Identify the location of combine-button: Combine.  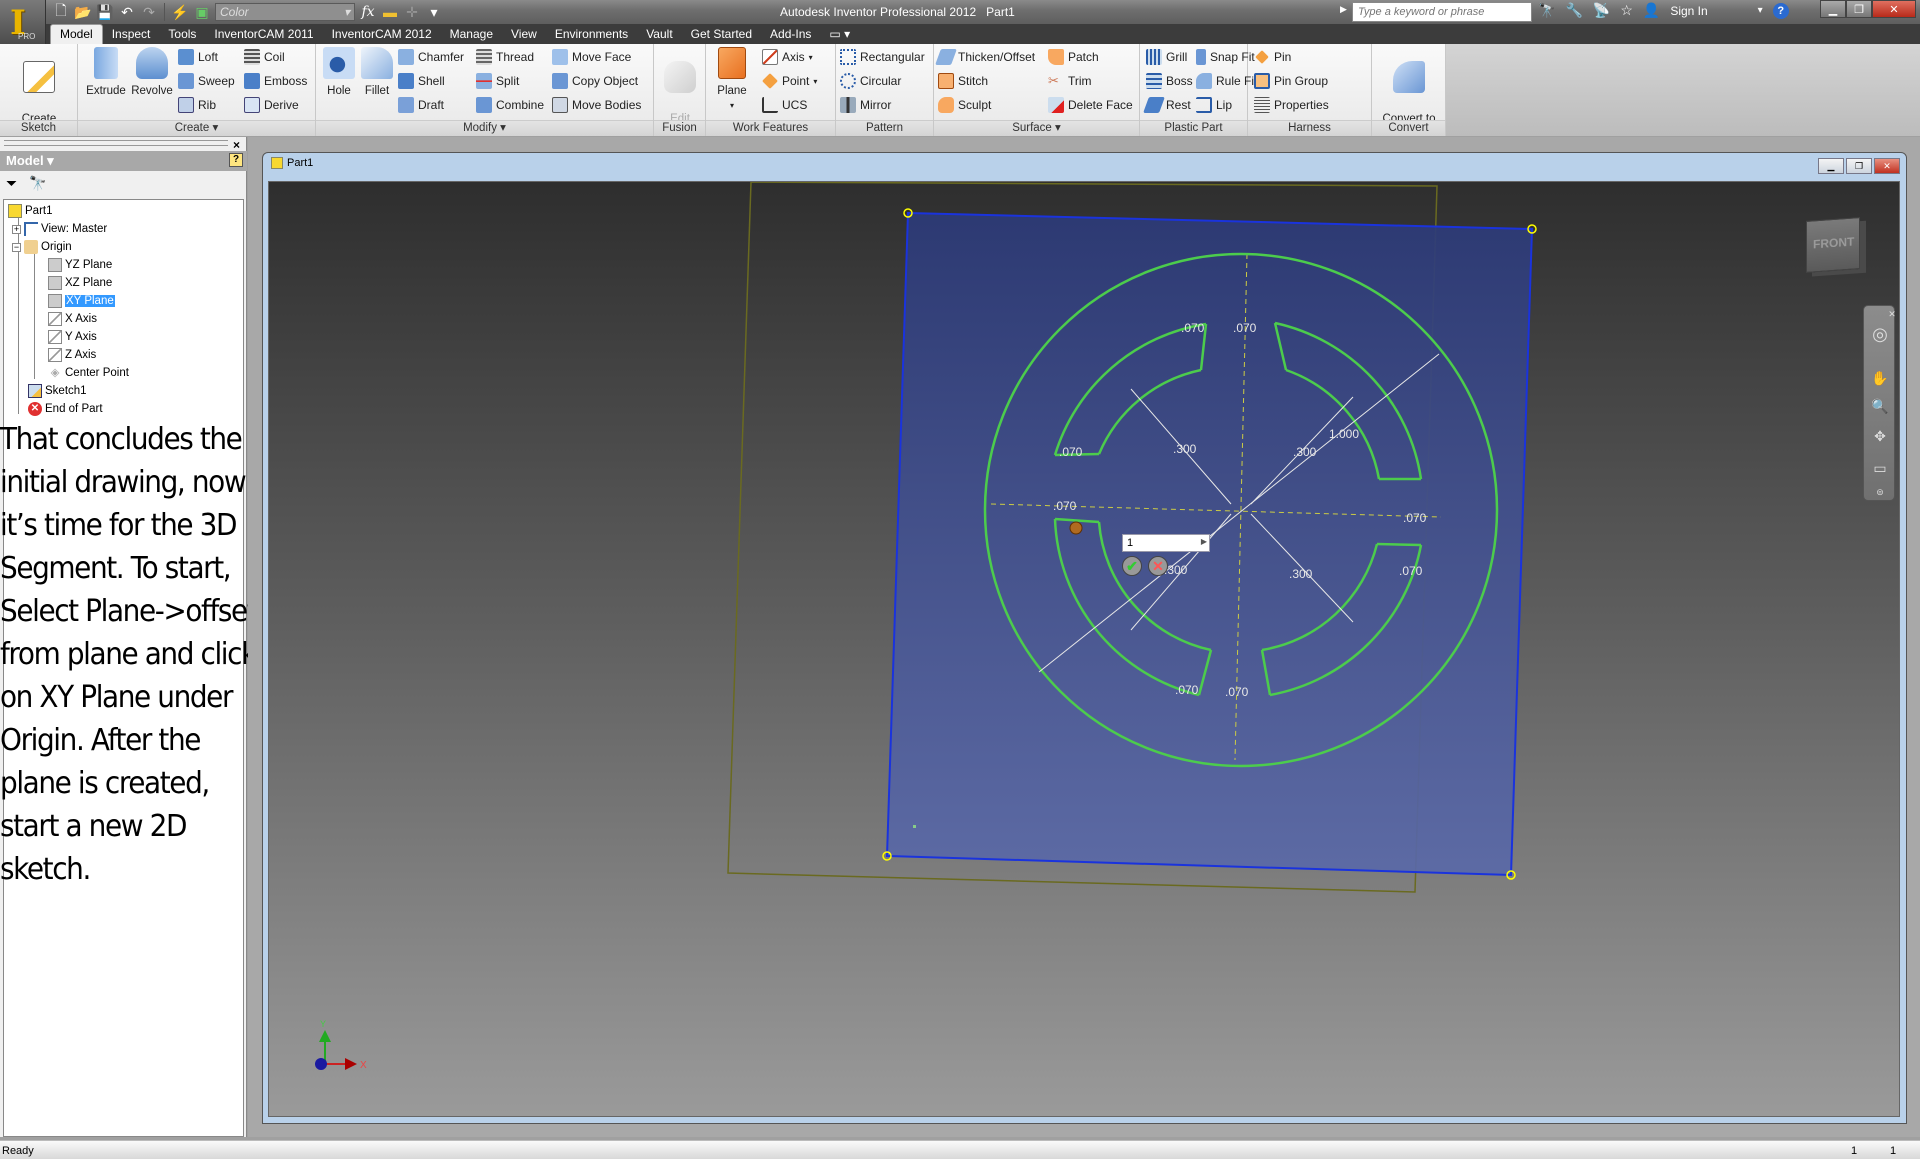
(510, 105).